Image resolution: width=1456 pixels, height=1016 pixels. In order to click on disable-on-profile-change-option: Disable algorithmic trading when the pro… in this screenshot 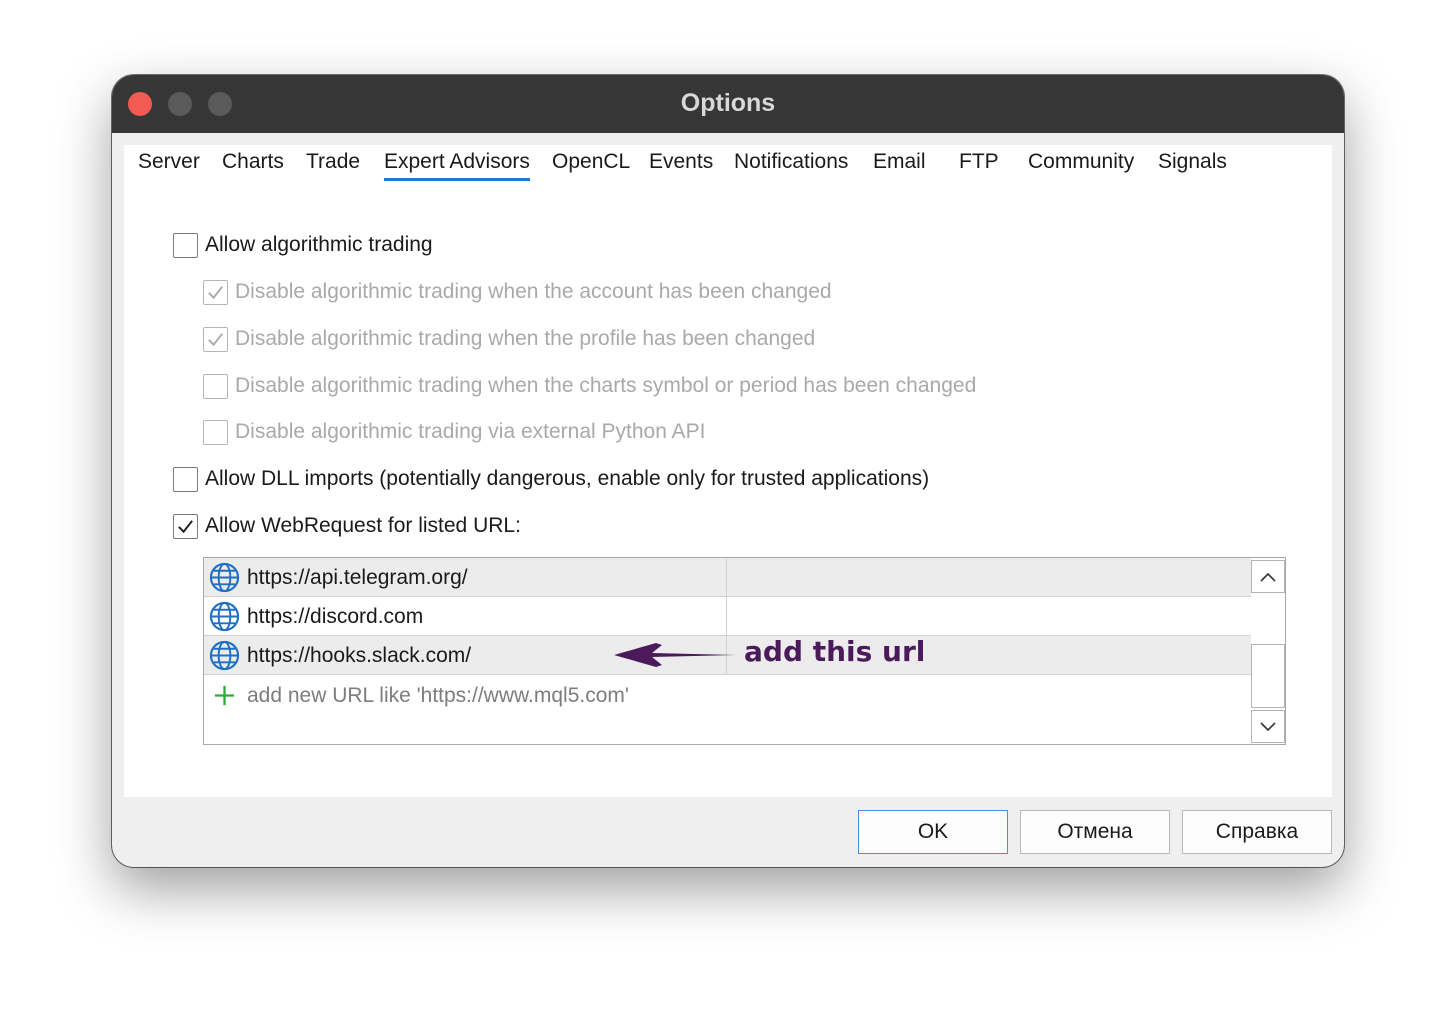, I will do `click(509, 339)`.